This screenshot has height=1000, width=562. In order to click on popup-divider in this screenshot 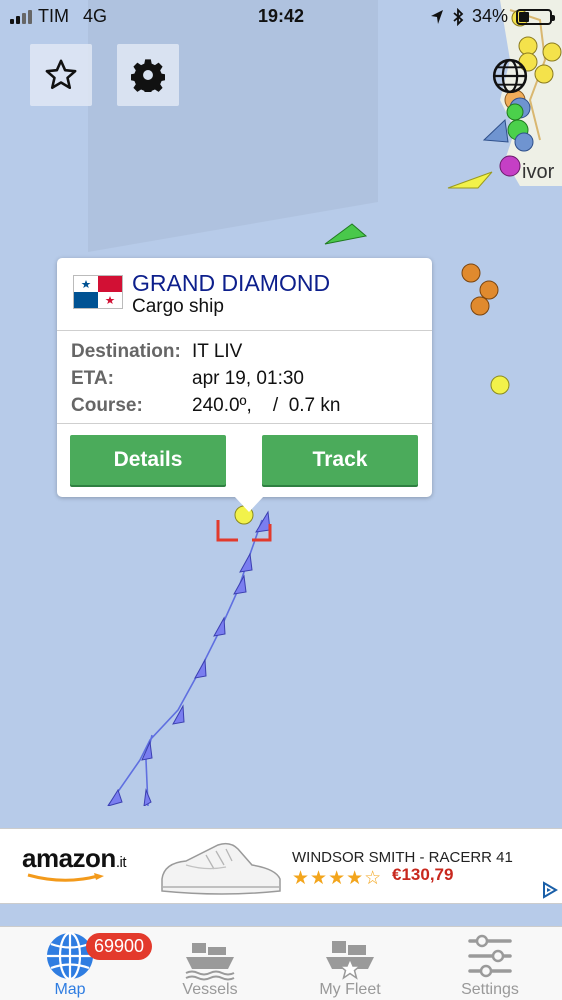, I will do `click(244, 423)`.